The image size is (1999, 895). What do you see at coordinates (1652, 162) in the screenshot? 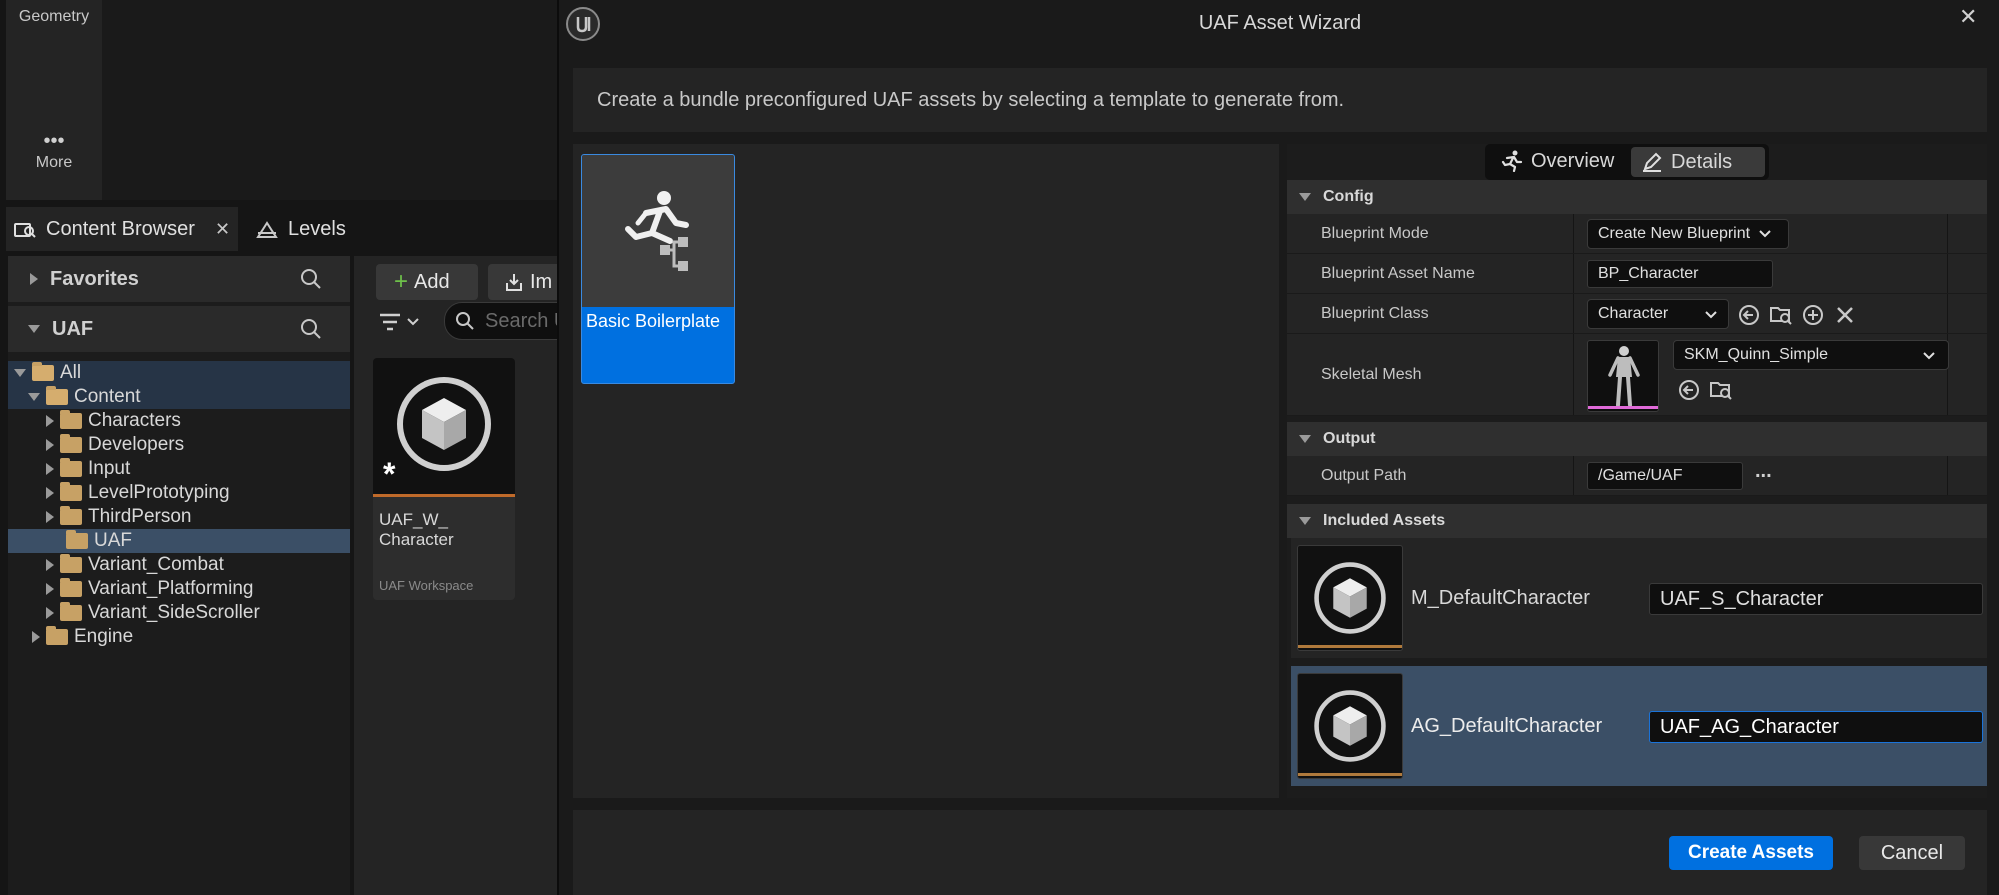
I see `pencil-icon` at bounding box center [1652, 162].